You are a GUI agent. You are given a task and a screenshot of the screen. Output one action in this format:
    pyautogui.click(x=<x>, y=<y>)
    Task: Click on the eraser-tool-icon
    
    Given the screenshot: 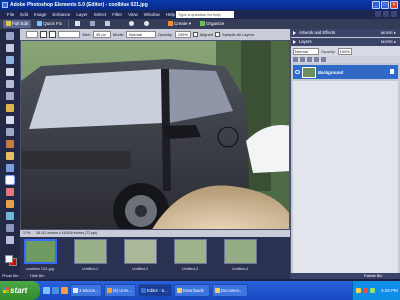 What is the action you would take?
    pyautogui.click(x=10, y=192)
    